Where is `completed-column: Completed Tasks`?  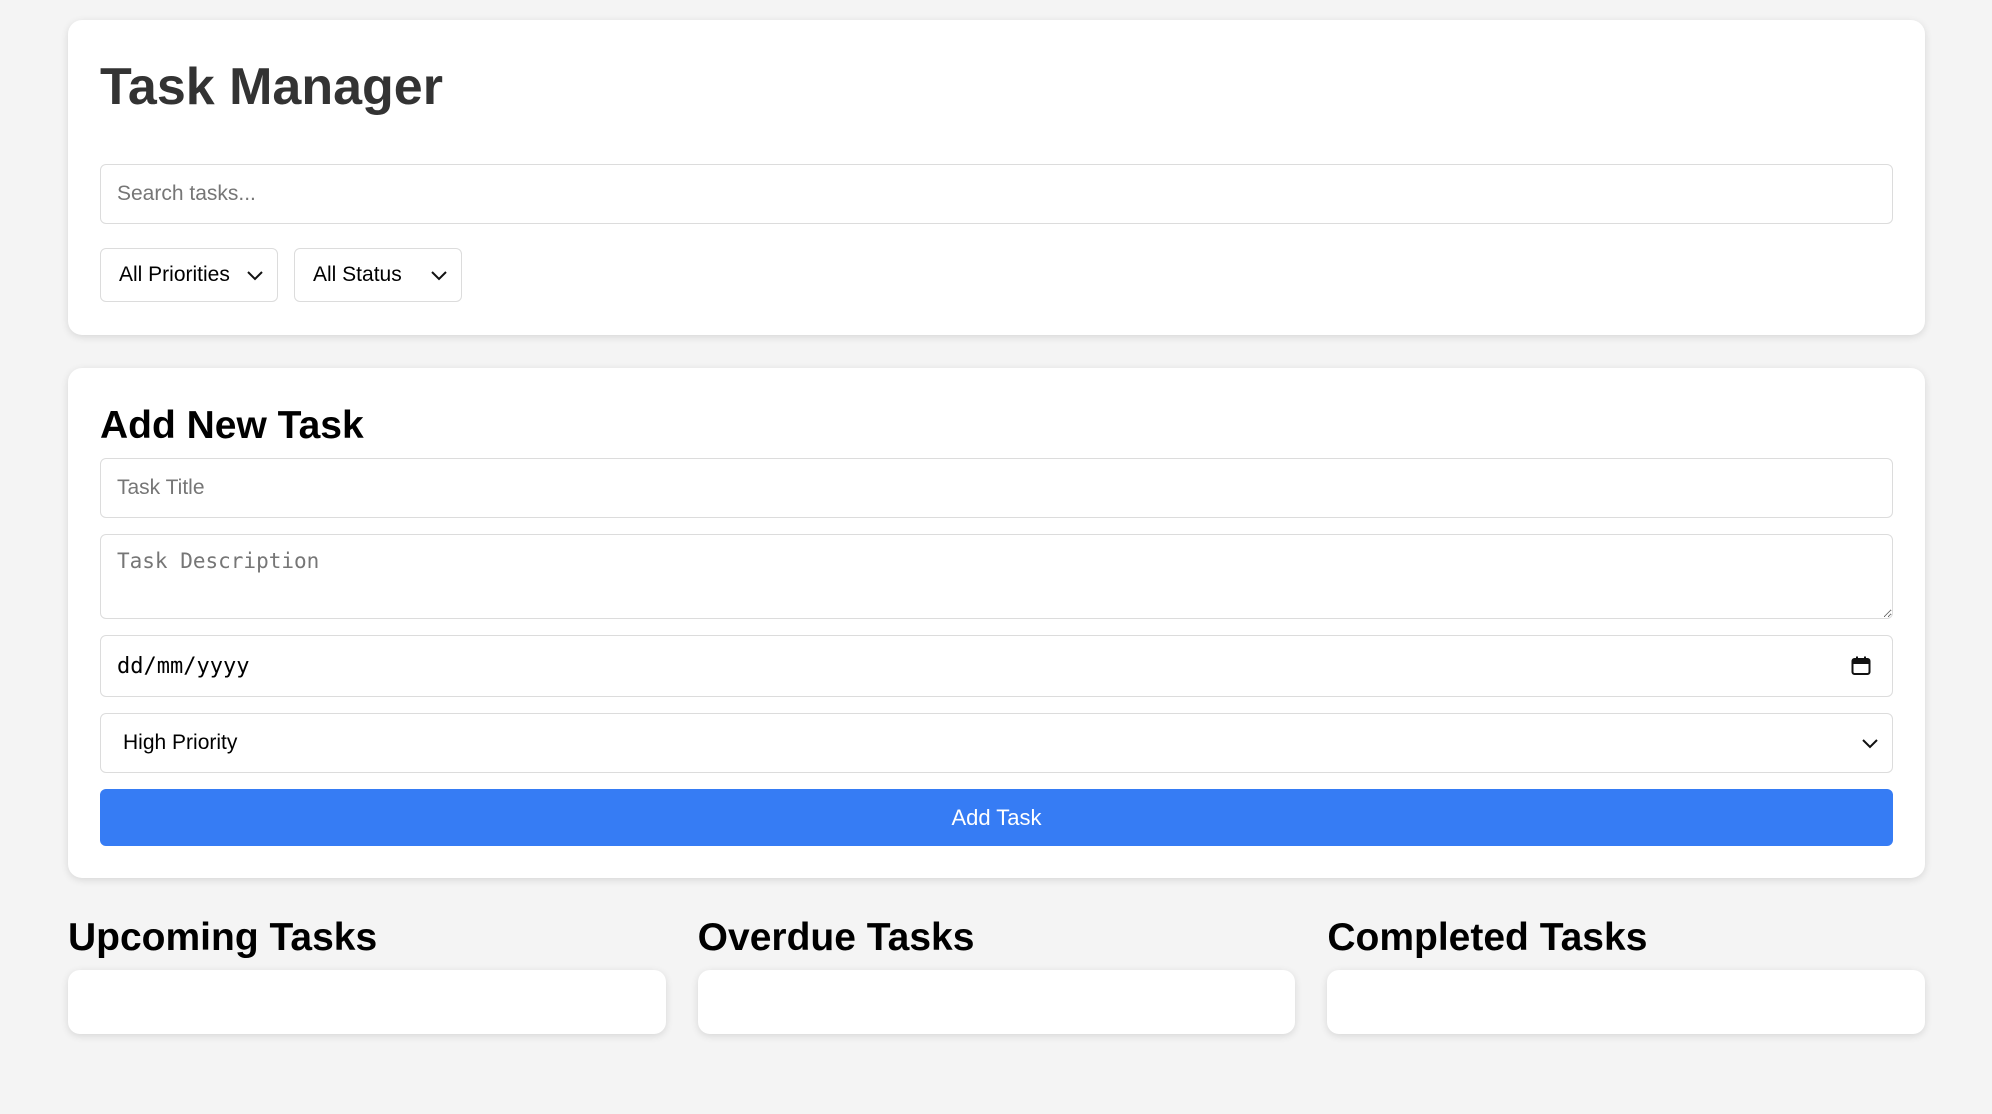
completed-column: Completed Tasks is located at coordinates (1626, 975).